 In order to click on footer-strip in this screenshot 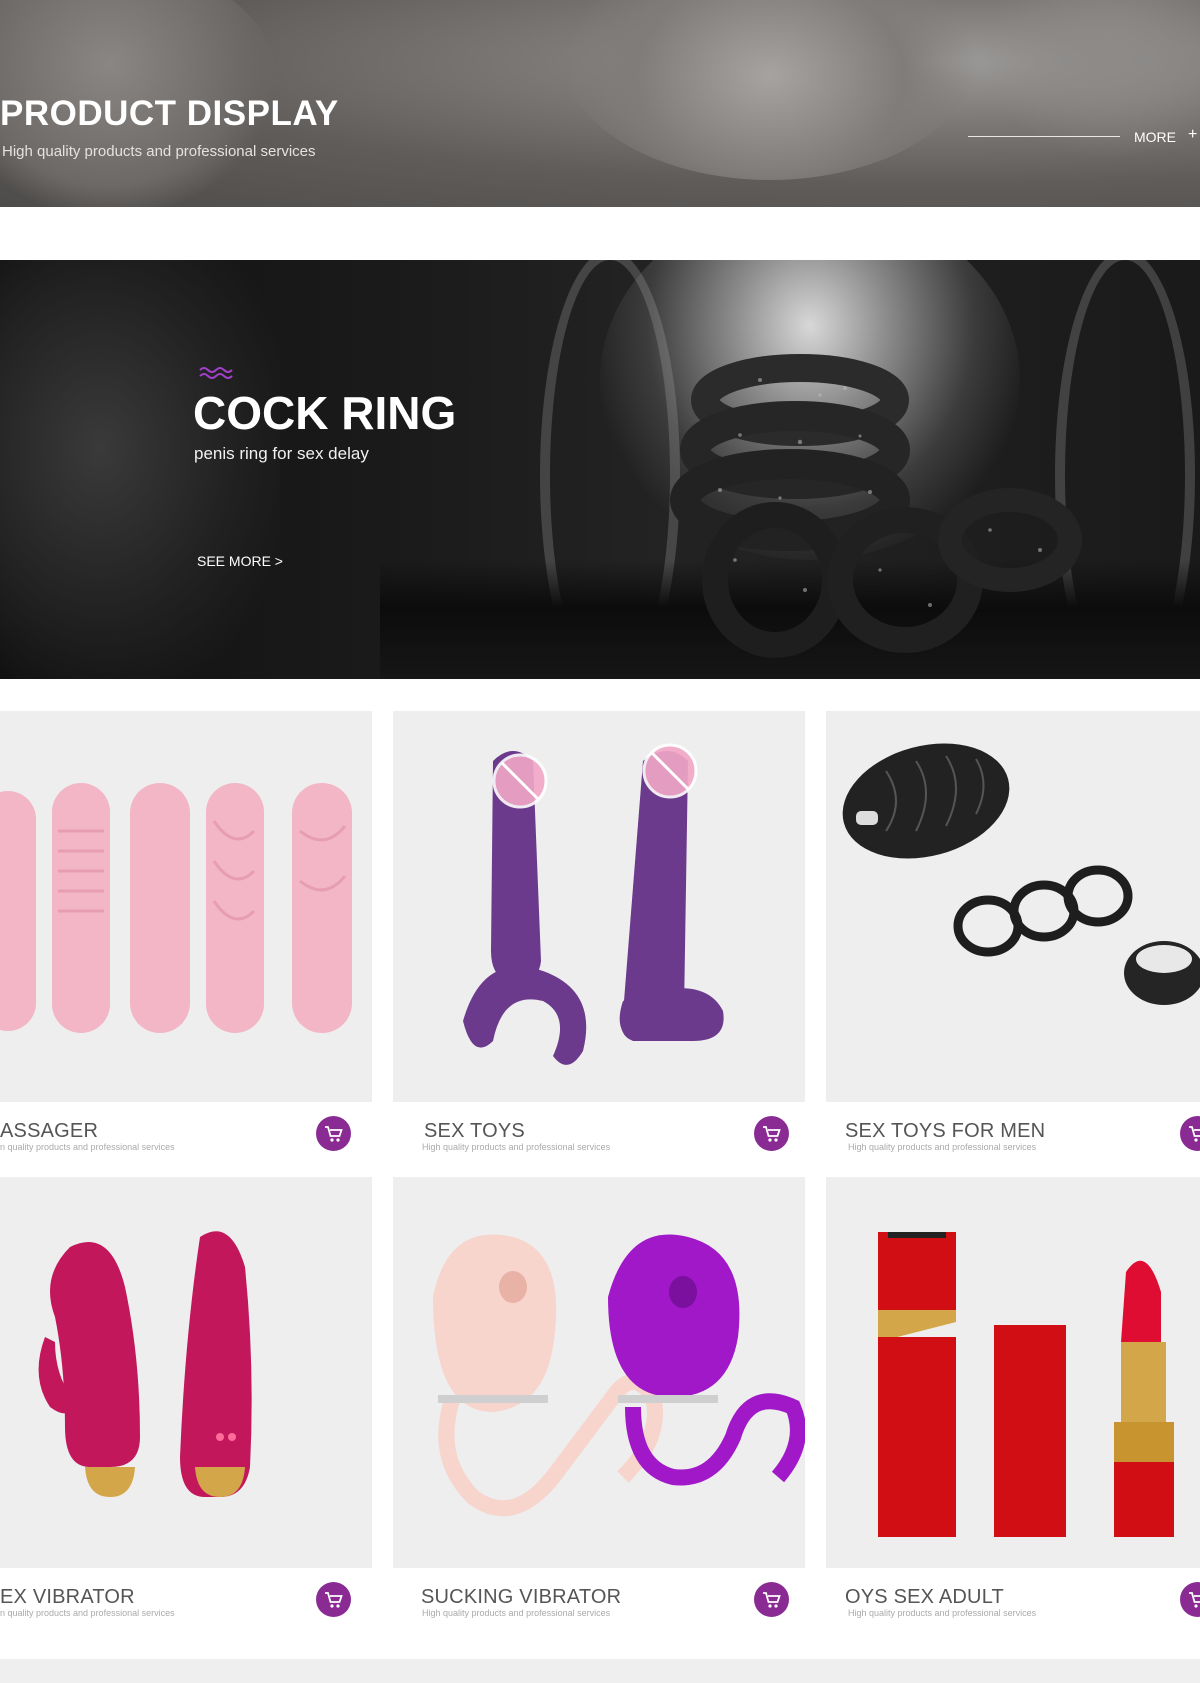, I will do `click(600, 1671)`.